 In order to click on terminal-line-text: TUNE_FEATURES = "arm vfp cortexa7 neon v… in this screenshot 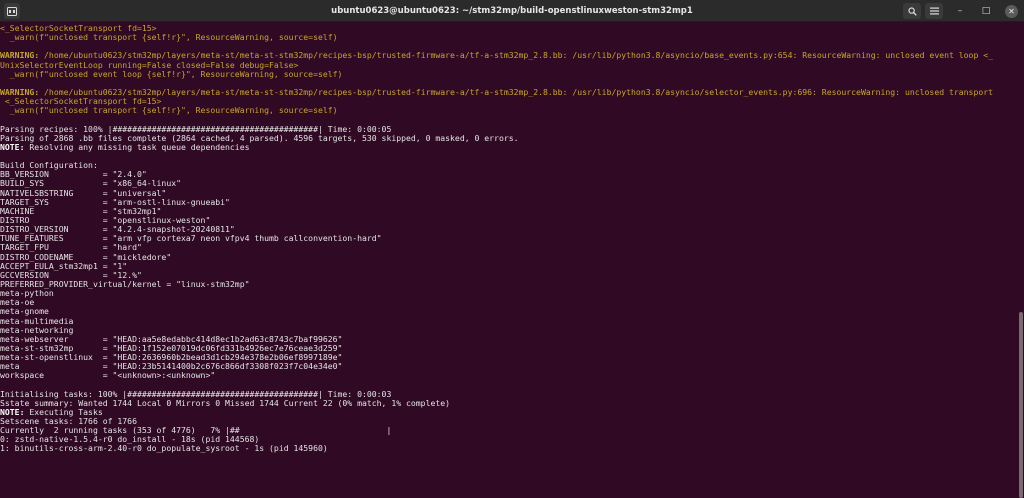, I will do `click(191, 239)`.